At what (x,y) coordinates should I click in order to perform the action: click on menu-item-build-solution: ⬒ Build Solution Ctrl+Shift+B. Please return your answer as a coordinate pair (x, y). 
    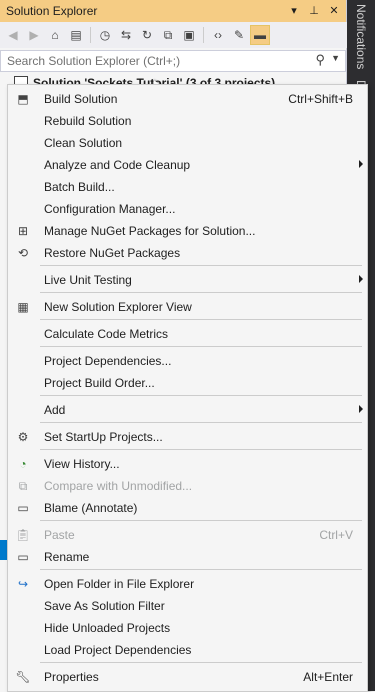
    Looking at the image, I should click on (187, 99).